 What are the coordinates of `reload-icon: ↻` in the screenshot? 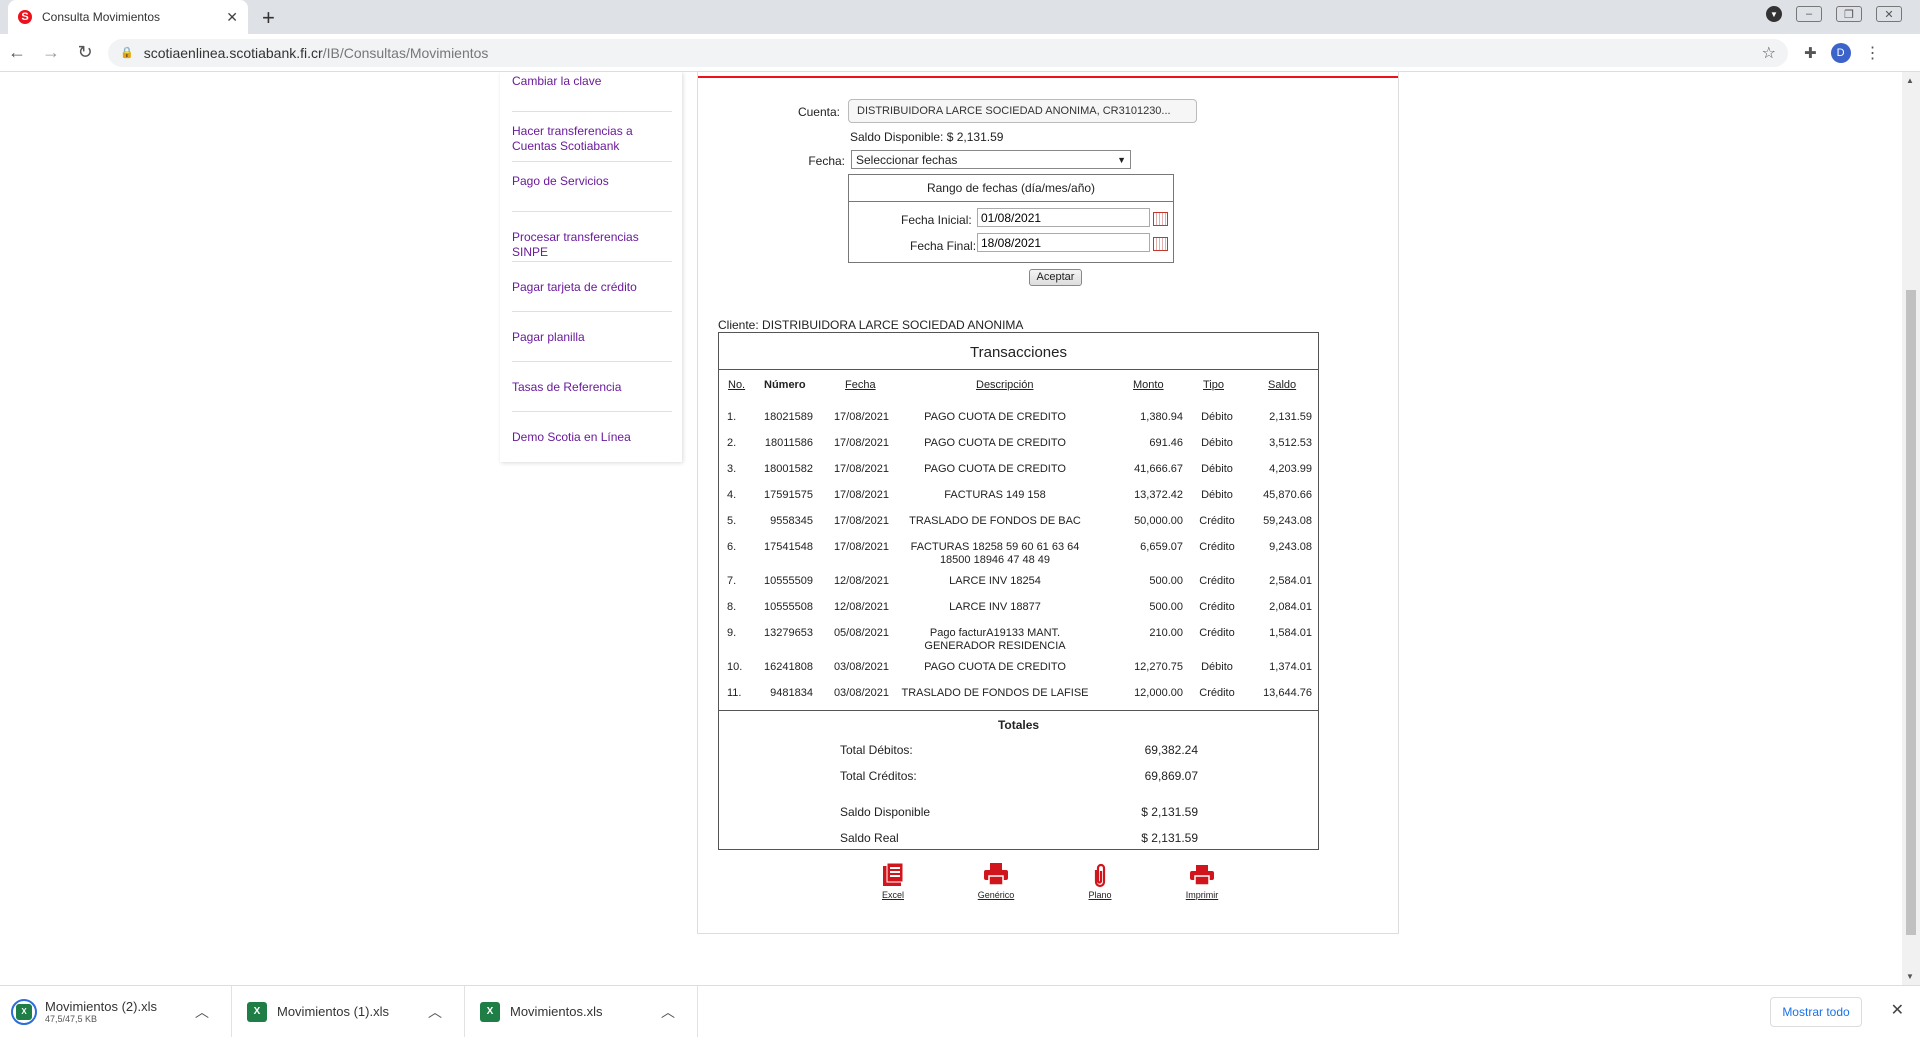 It's located at (85, 52).